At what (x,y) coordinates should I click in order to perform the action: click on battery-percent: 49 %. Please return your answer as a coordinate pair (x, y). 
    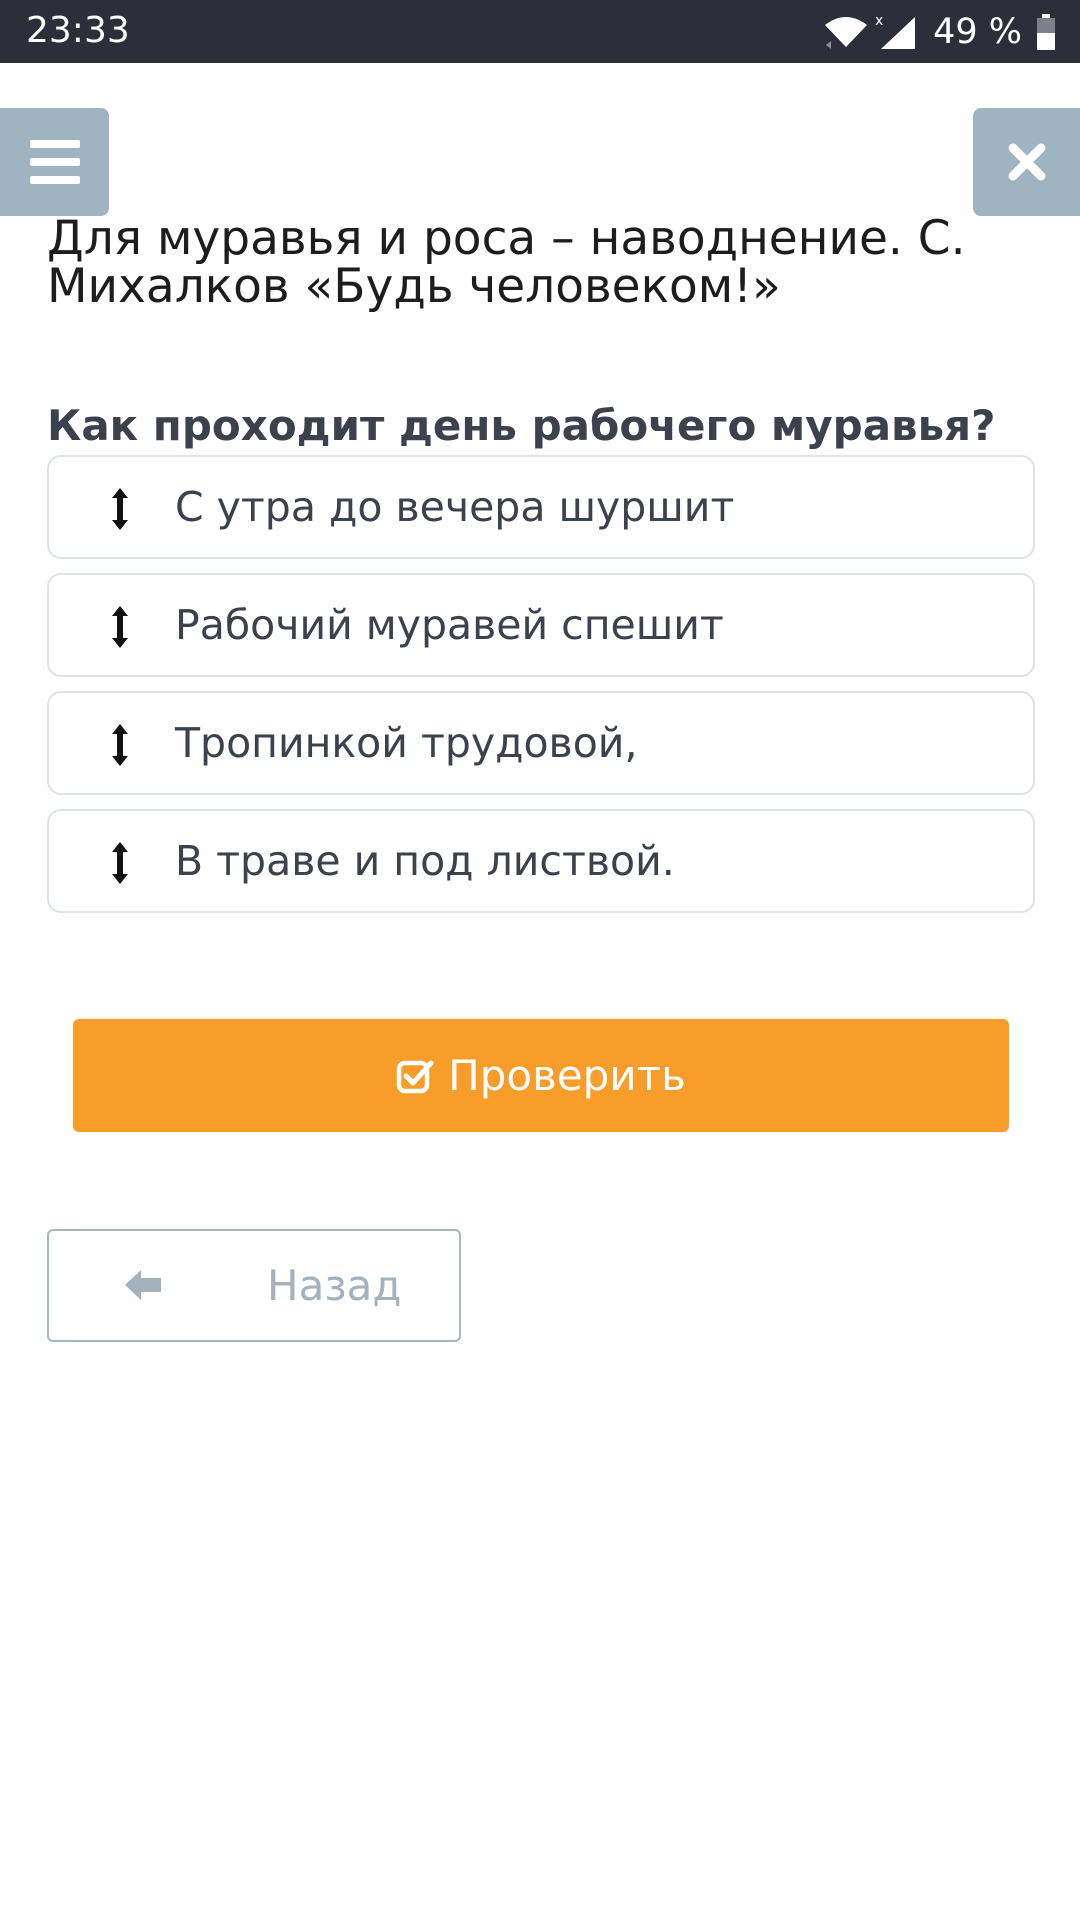
    Looking at the image, I should click on (977, 32).